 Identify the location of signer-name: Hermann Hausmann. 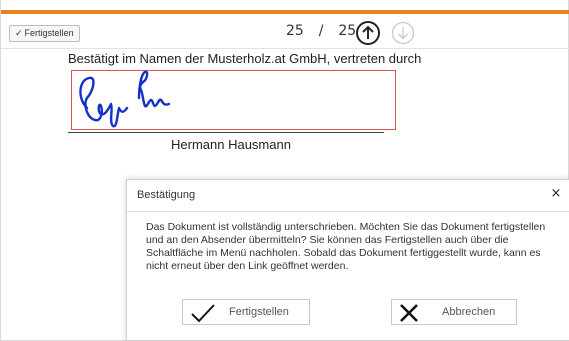
(231, 144).